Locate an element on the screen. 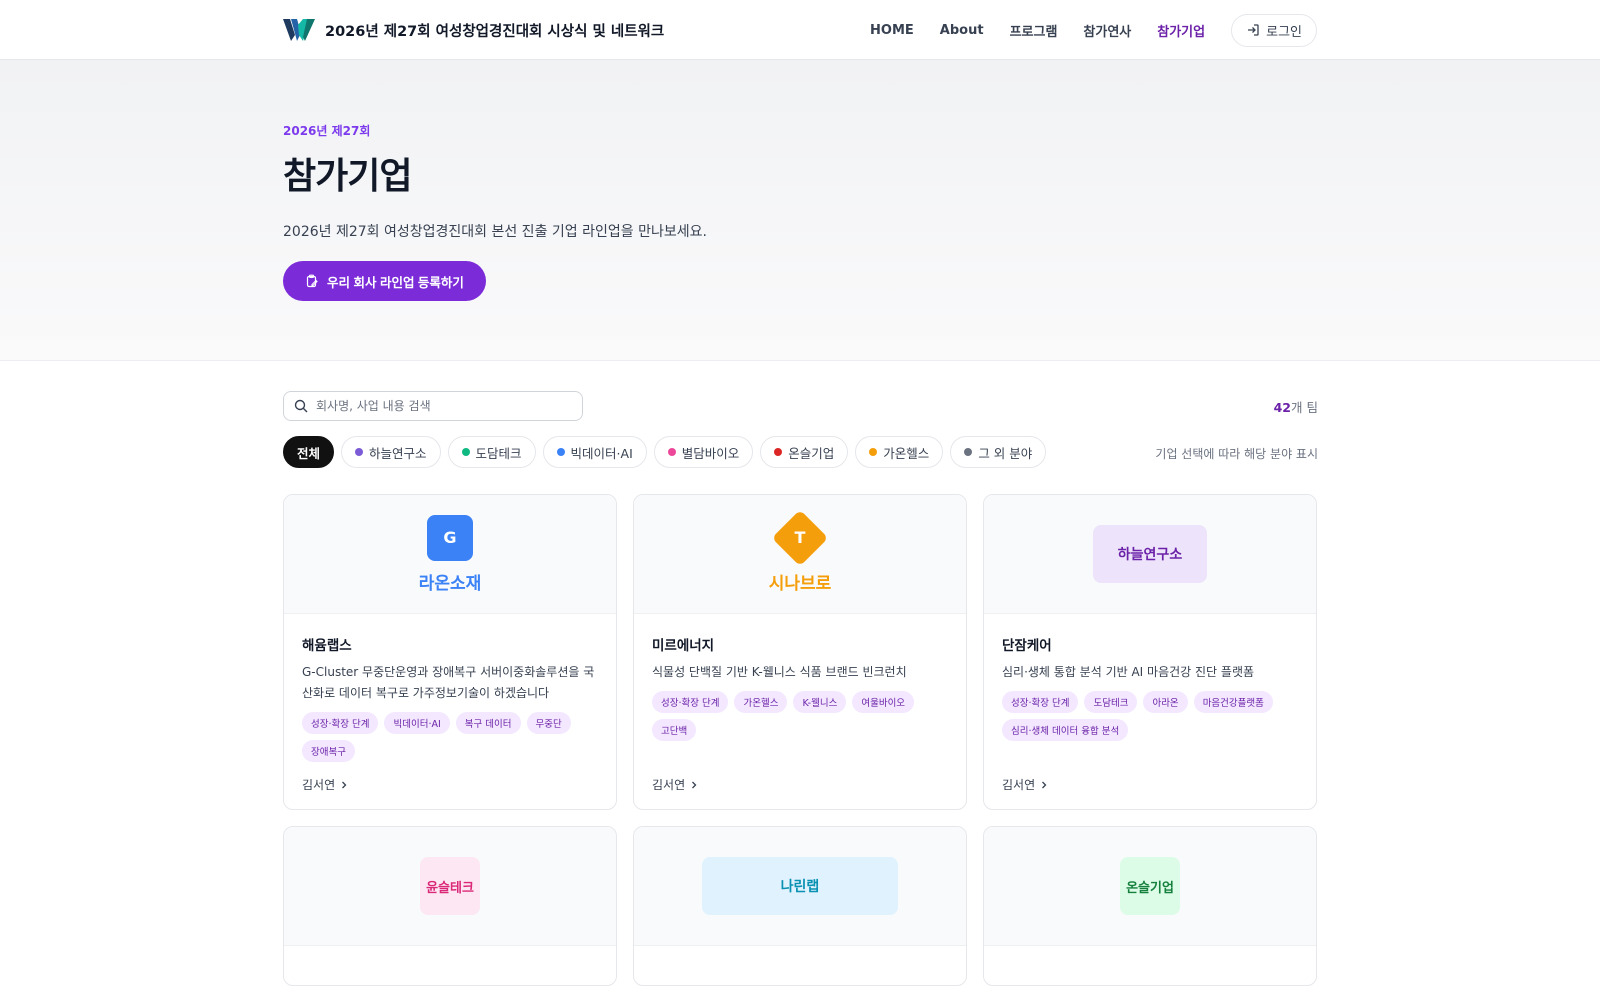  tag: 고단백 is located at coordinates (674, 730).